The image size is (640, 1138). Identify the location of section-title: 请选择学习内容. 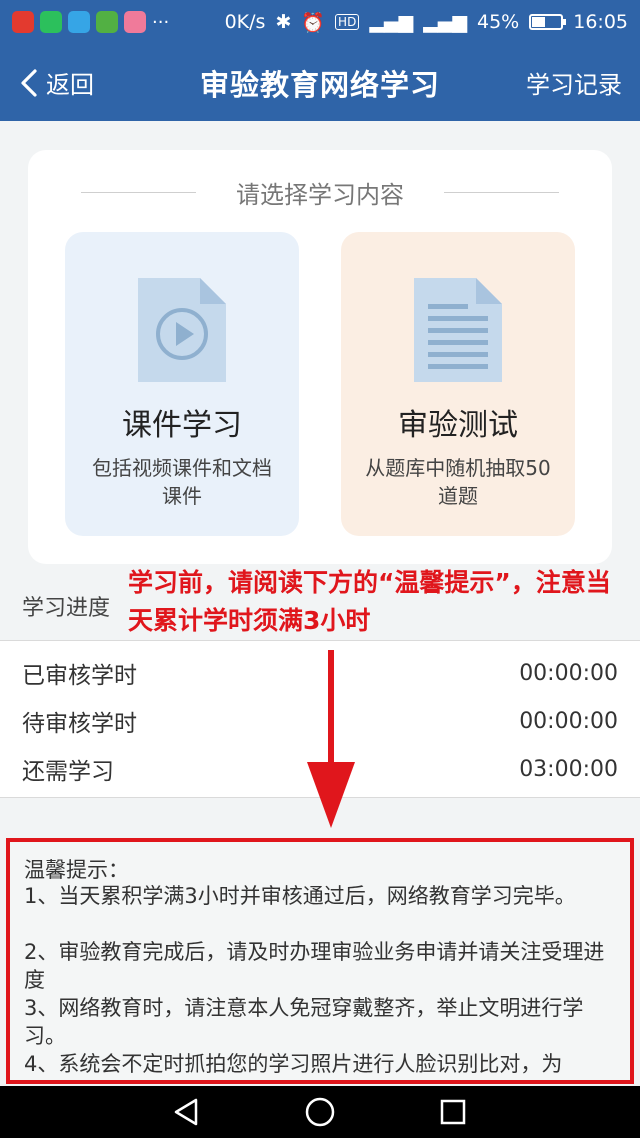
(320, 194).